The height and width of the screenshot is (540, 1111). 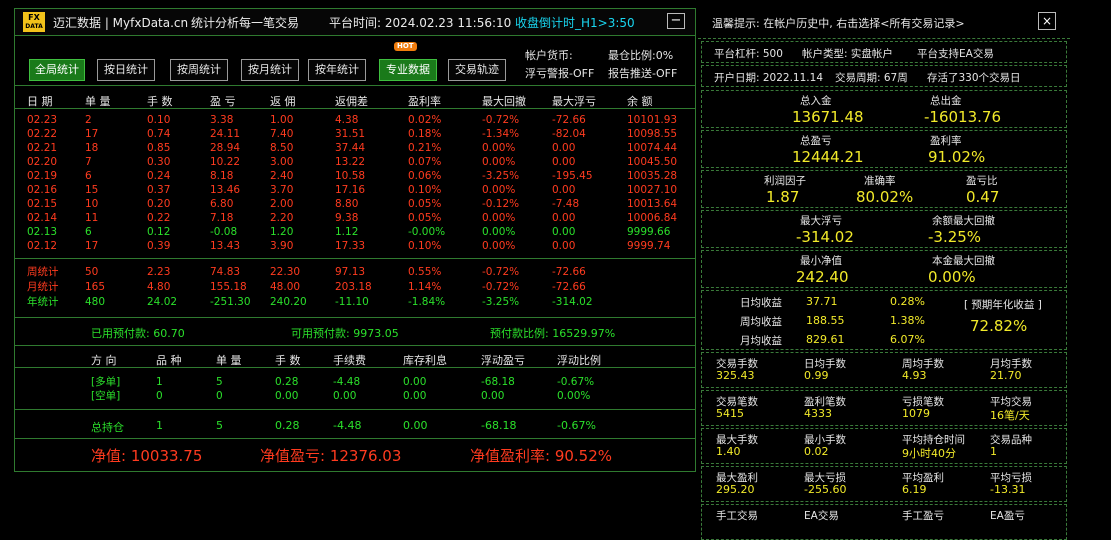 What do you see at coordinates (884, 189) in the screenshot?
I see `factor-box: 利润因子 1.87 准确率 80.02% 盈亏比 0.47` at bounding box center [884, 189].